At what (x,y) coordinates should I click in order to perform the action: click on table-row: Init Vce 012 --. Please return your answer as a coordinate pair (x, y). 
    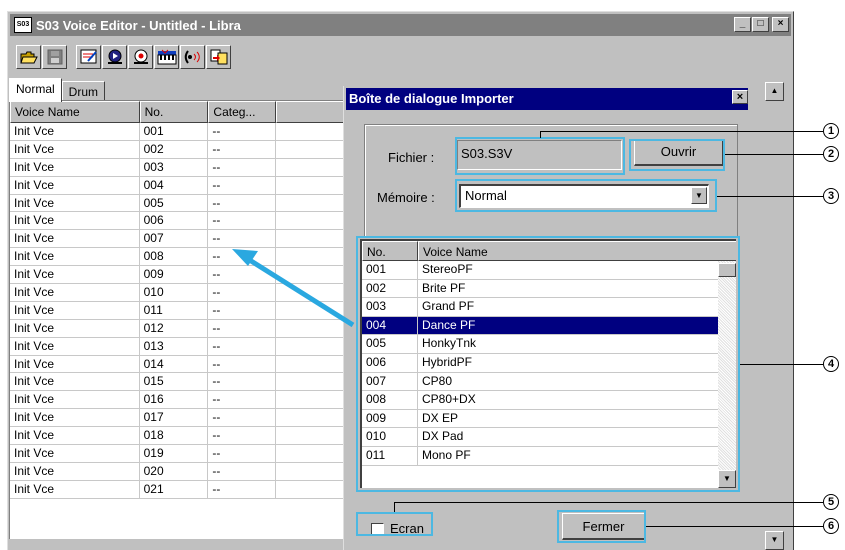
    Looking at the image, I should click on (177, 328).